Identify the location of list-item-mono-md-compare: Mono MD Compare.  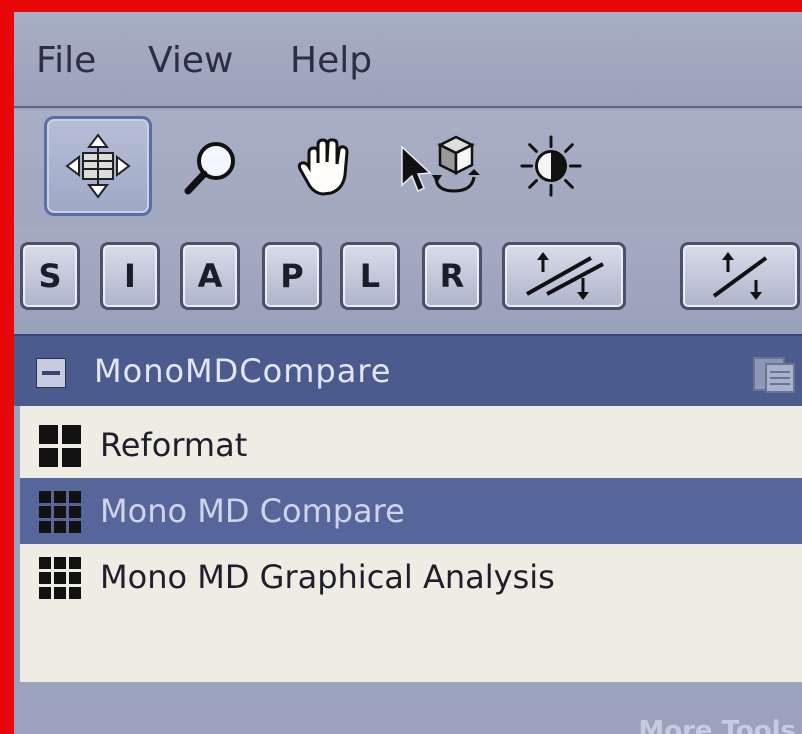
(411, 511).